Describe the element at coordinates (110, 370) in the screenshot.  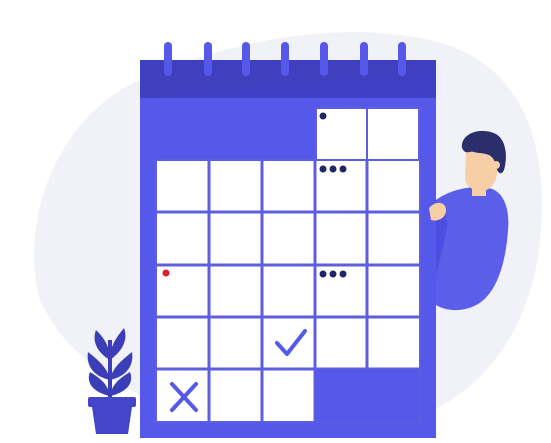
I see `plant-stem` at that location.